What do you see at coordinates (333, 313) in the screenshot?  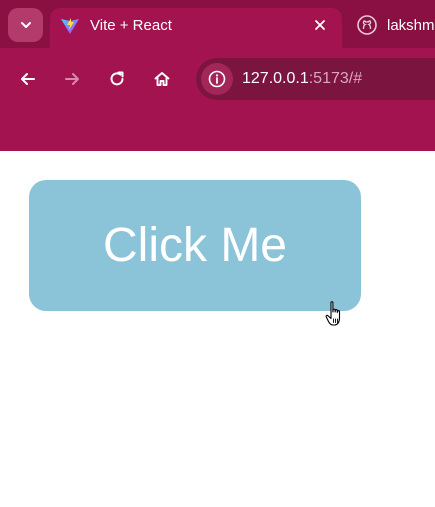 I see `hand-pointer-icon` at bounding box center [333, 313].